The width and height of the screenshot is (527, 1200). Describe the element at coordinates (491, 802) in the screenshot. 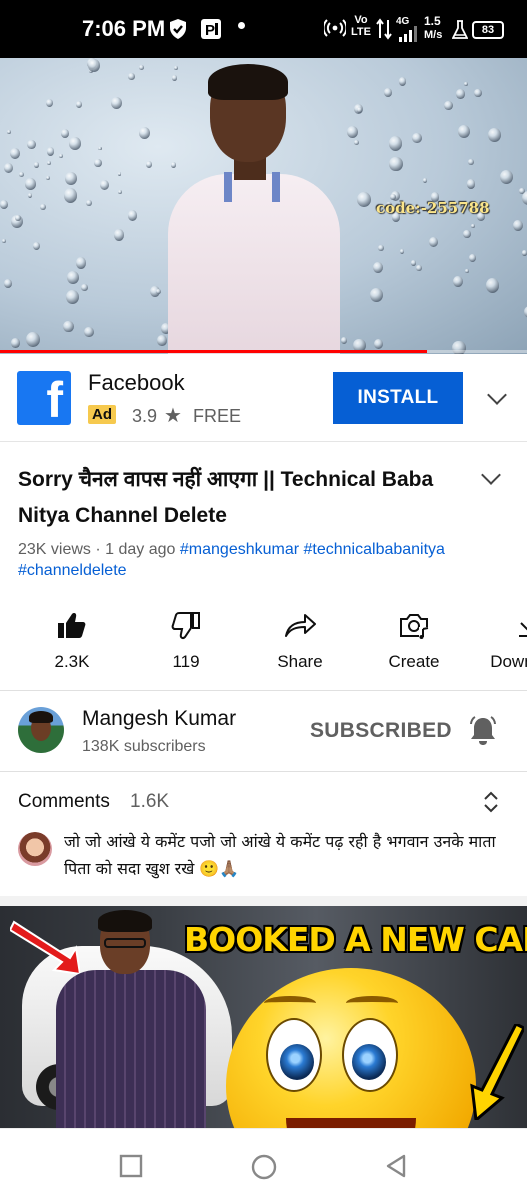

I see `expand-collapse-icon` at that location.